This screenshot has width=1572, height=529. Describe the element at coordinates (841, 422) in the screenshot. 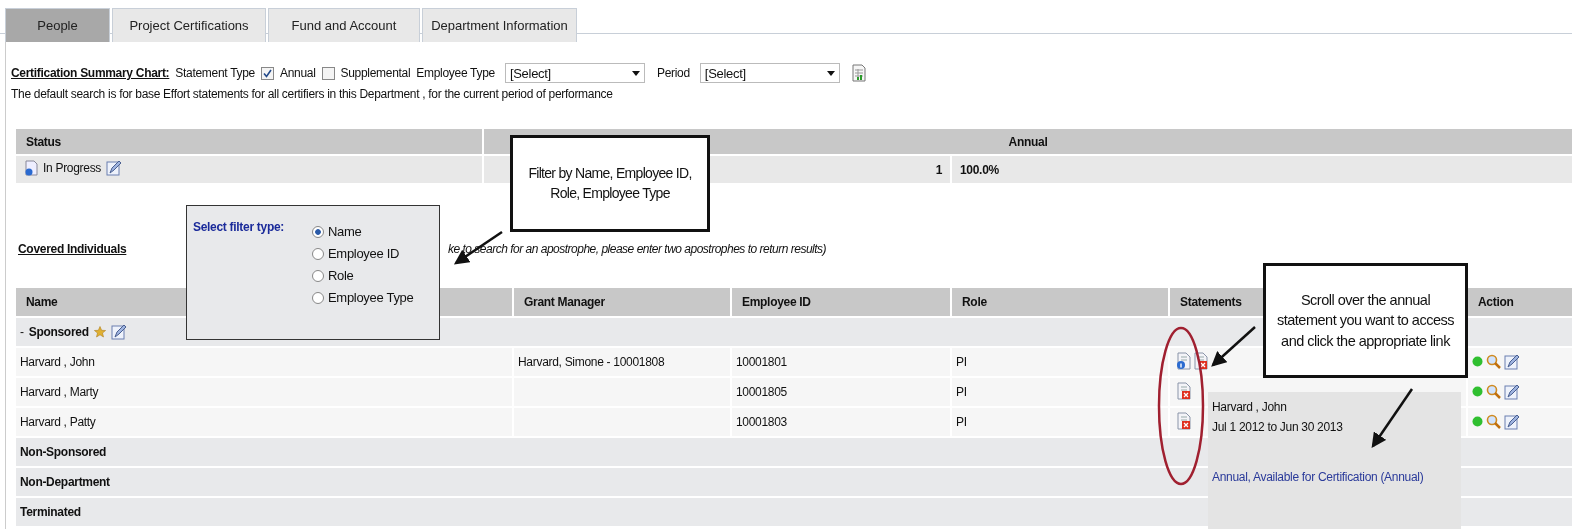

I see `table-cell: 10001803` at that location.